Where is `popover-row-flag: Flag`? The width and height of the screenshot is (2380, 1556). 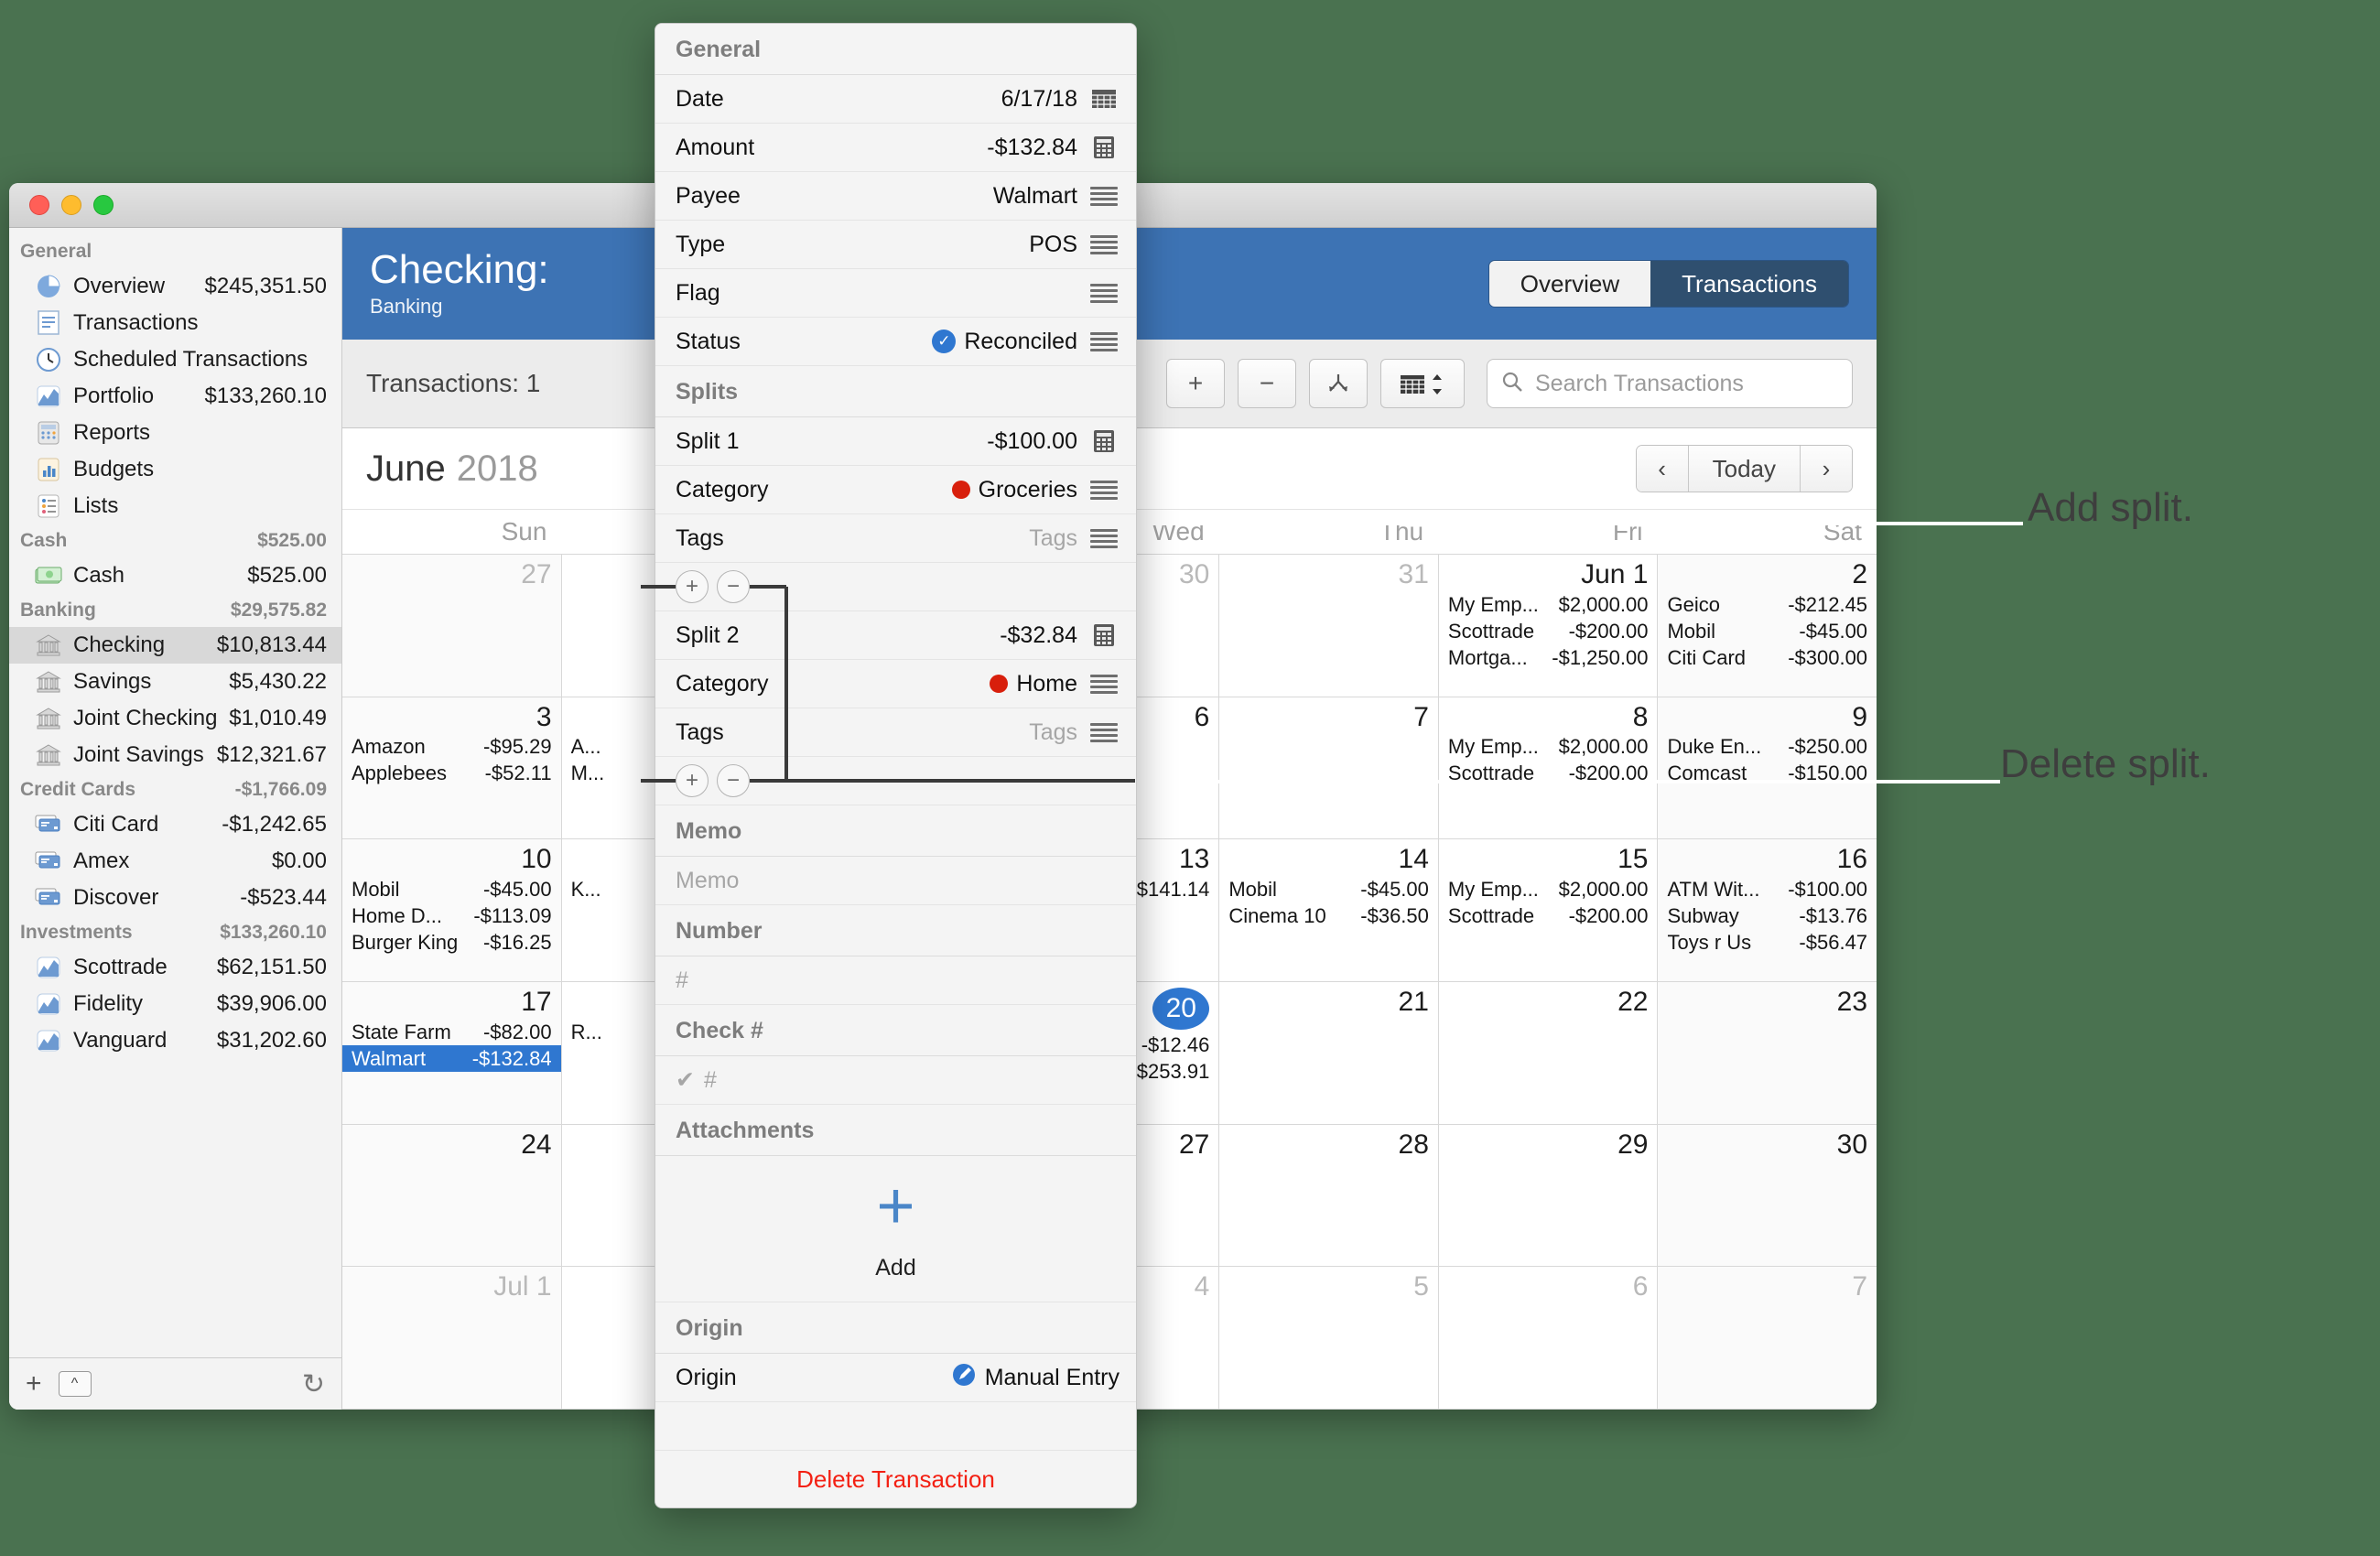 popover-row-flag: Flag is located at coordinates (895, 293).